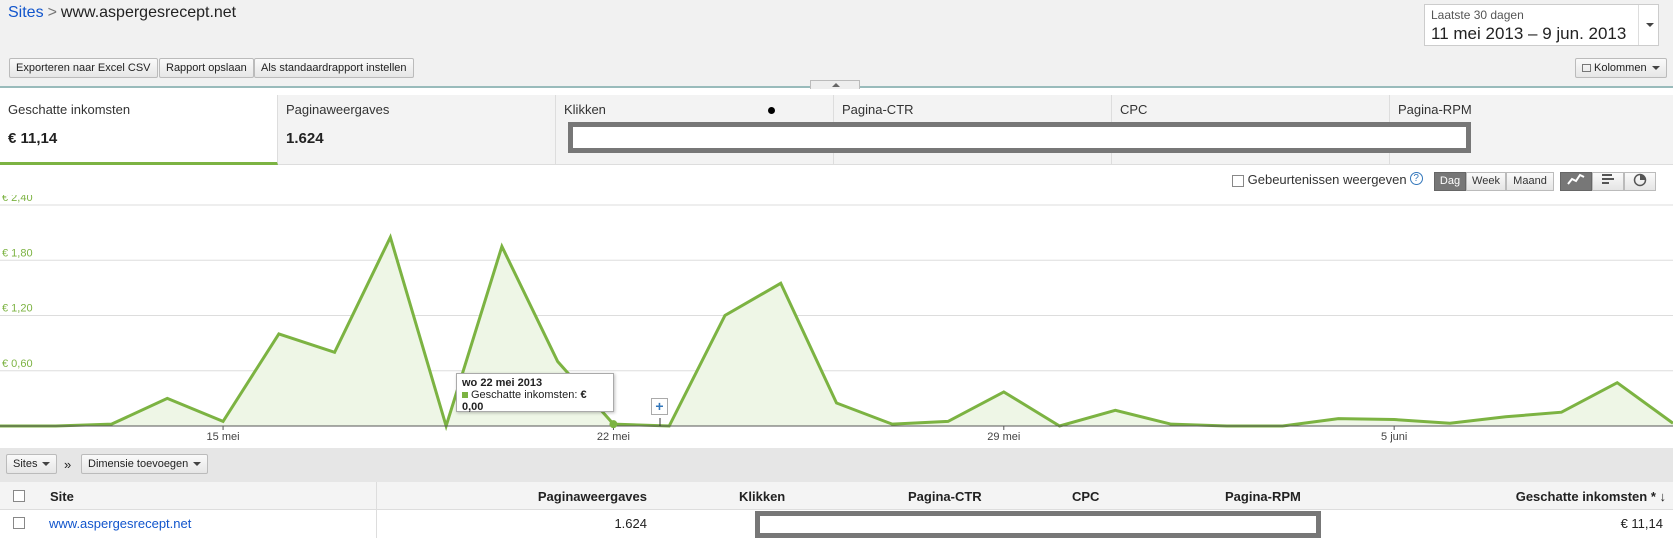 The height and width of the screenshot is (538, 1673). I want to click on x-tick-label: 22 mei, so click(613, 437).